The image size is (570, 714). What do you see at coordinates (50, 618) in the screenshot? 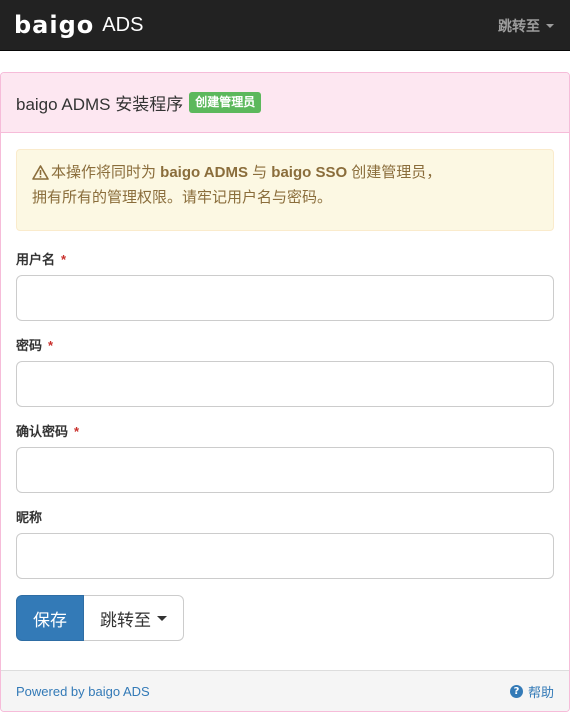
I see `save-button: 保存` at bounding box center [50, 618].